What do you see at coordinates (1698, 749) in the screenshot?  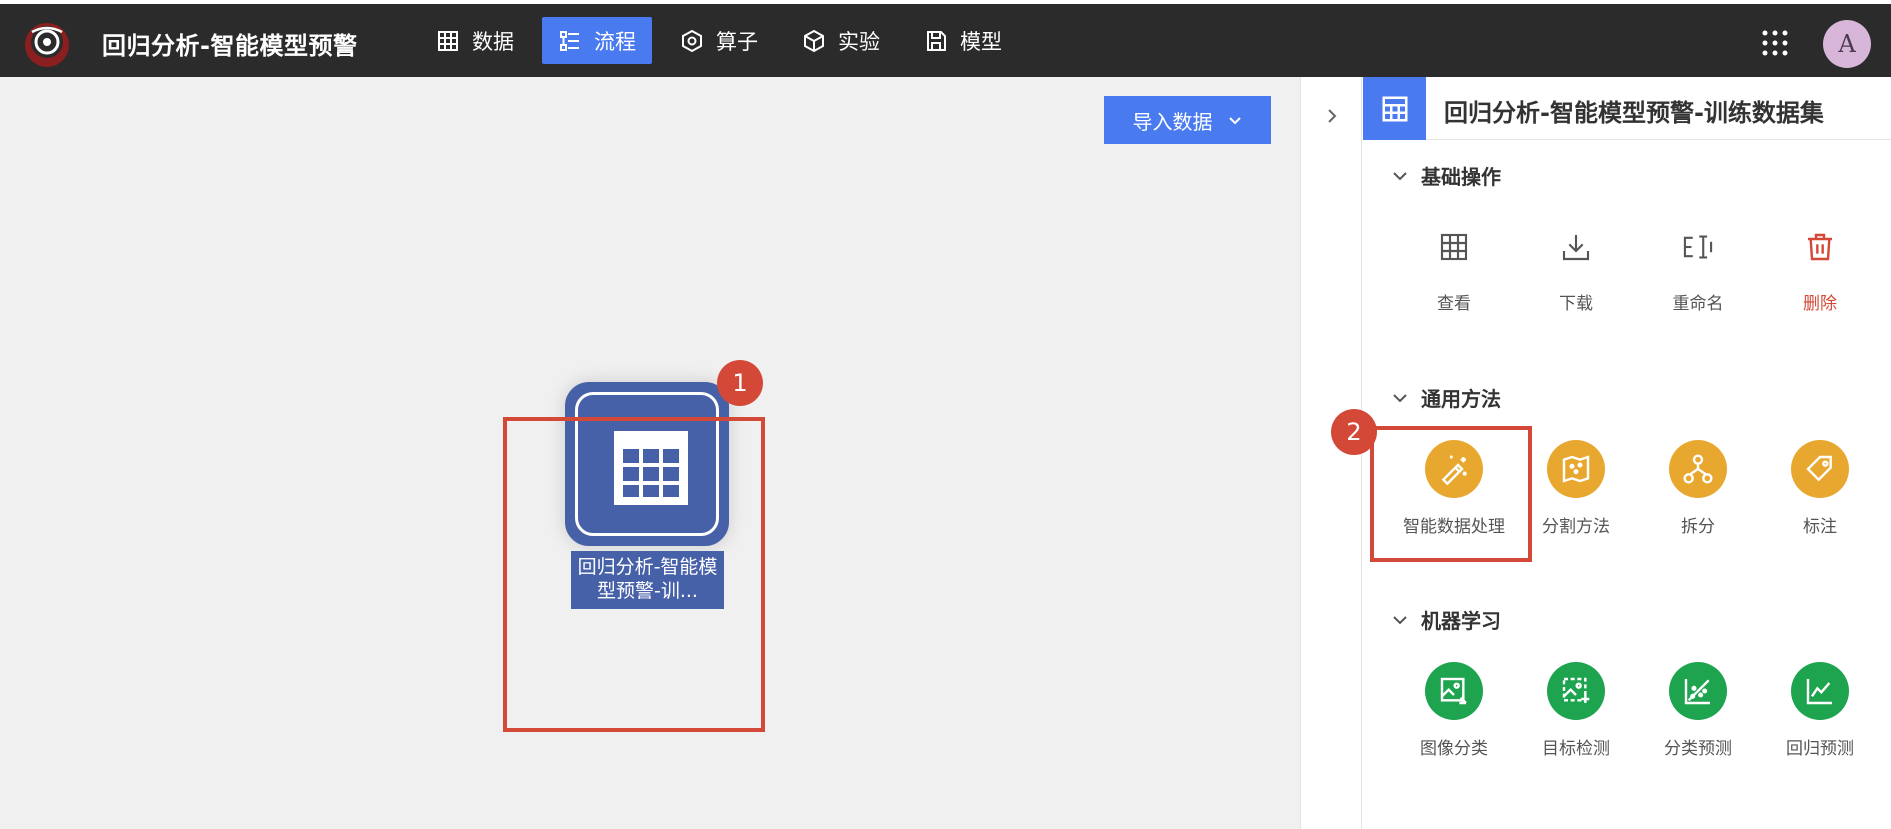 I see `classification-prediction-label: 分类预测` at bounding box center [1698, 749].